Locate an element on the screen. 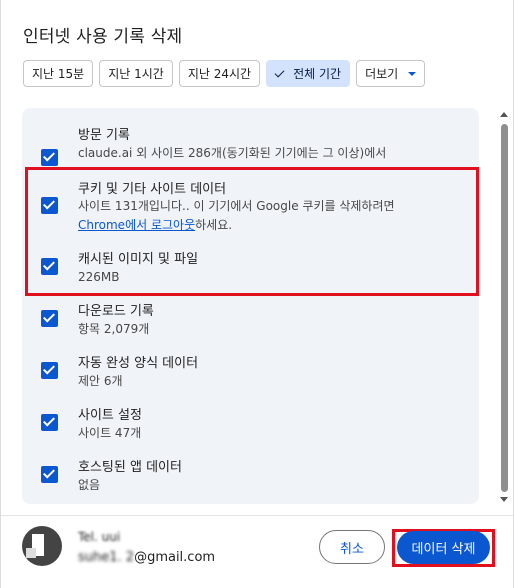 The height and width of the screenshot is (588, 514). item-title: 다운로드 기록 is located at coordinates (116, 311).